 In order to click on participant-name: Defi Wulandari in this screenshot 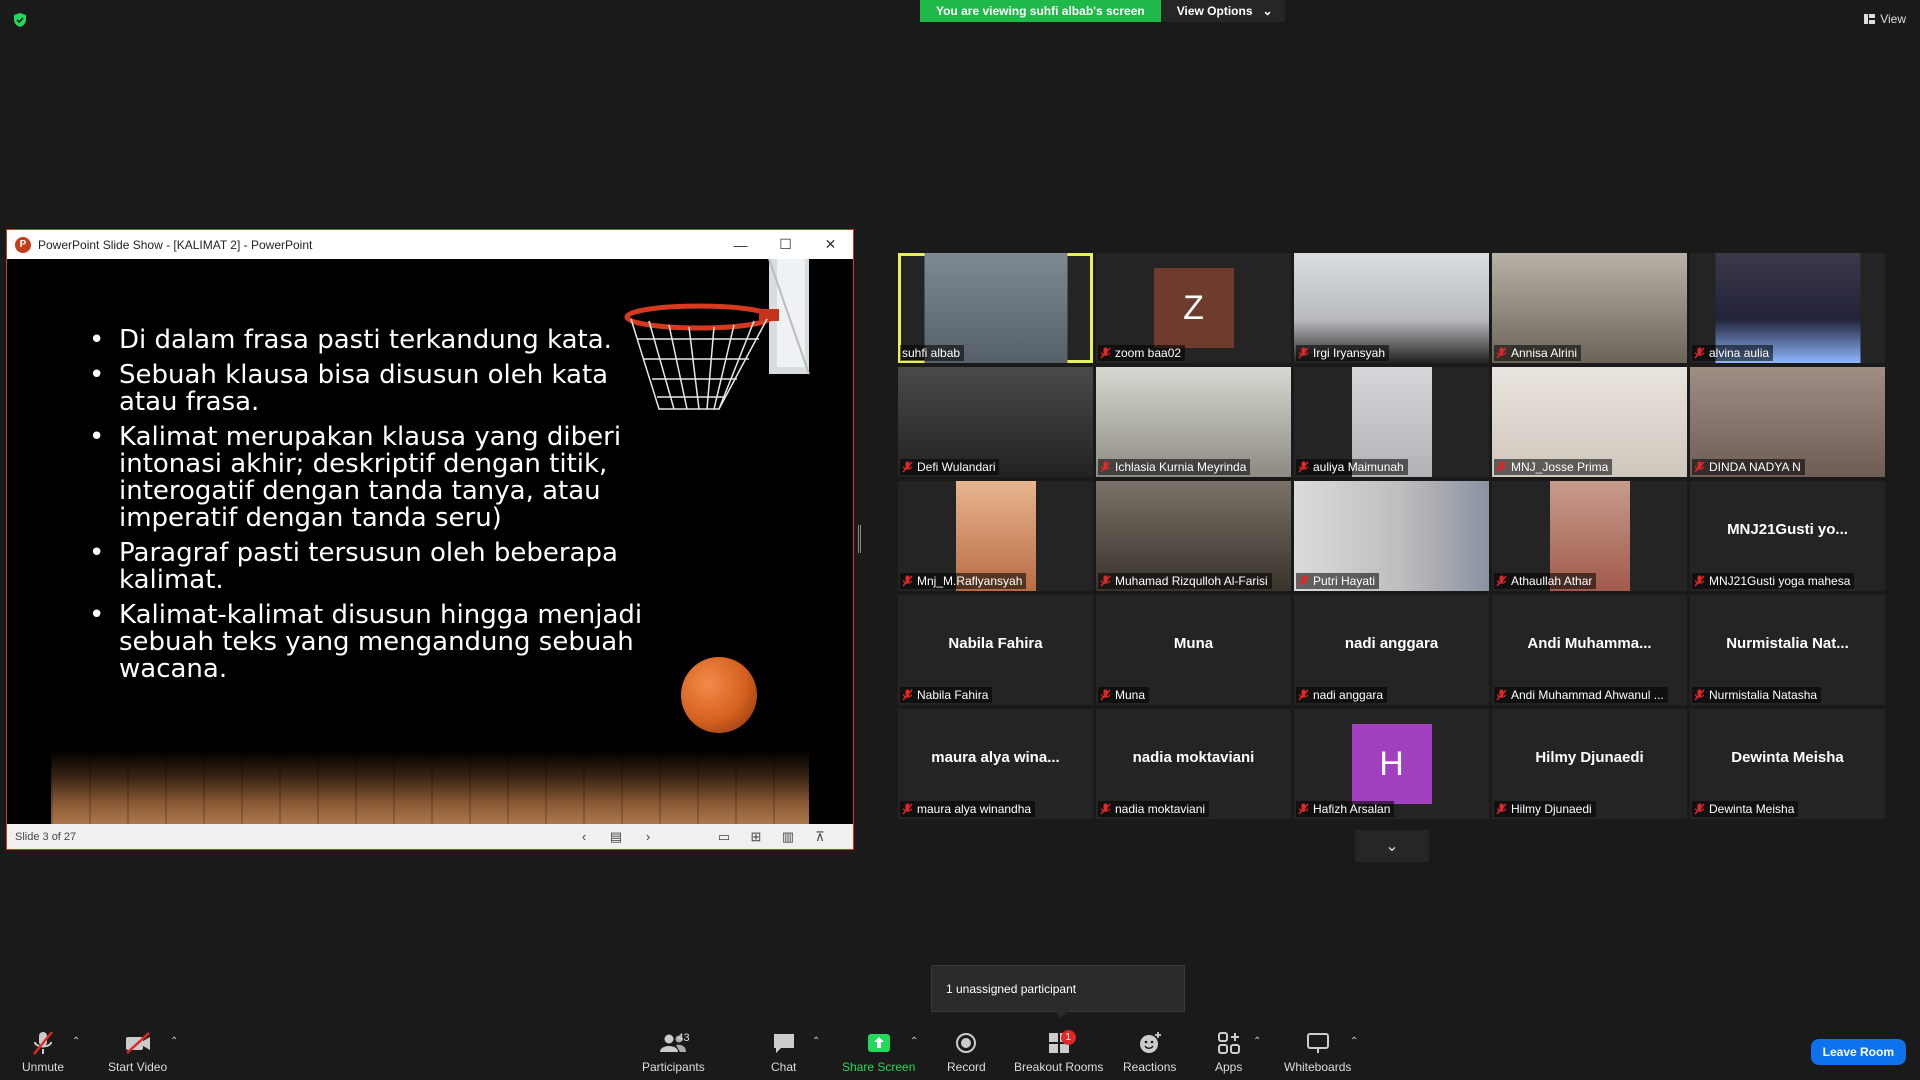, I will do `click(956, 467)`.